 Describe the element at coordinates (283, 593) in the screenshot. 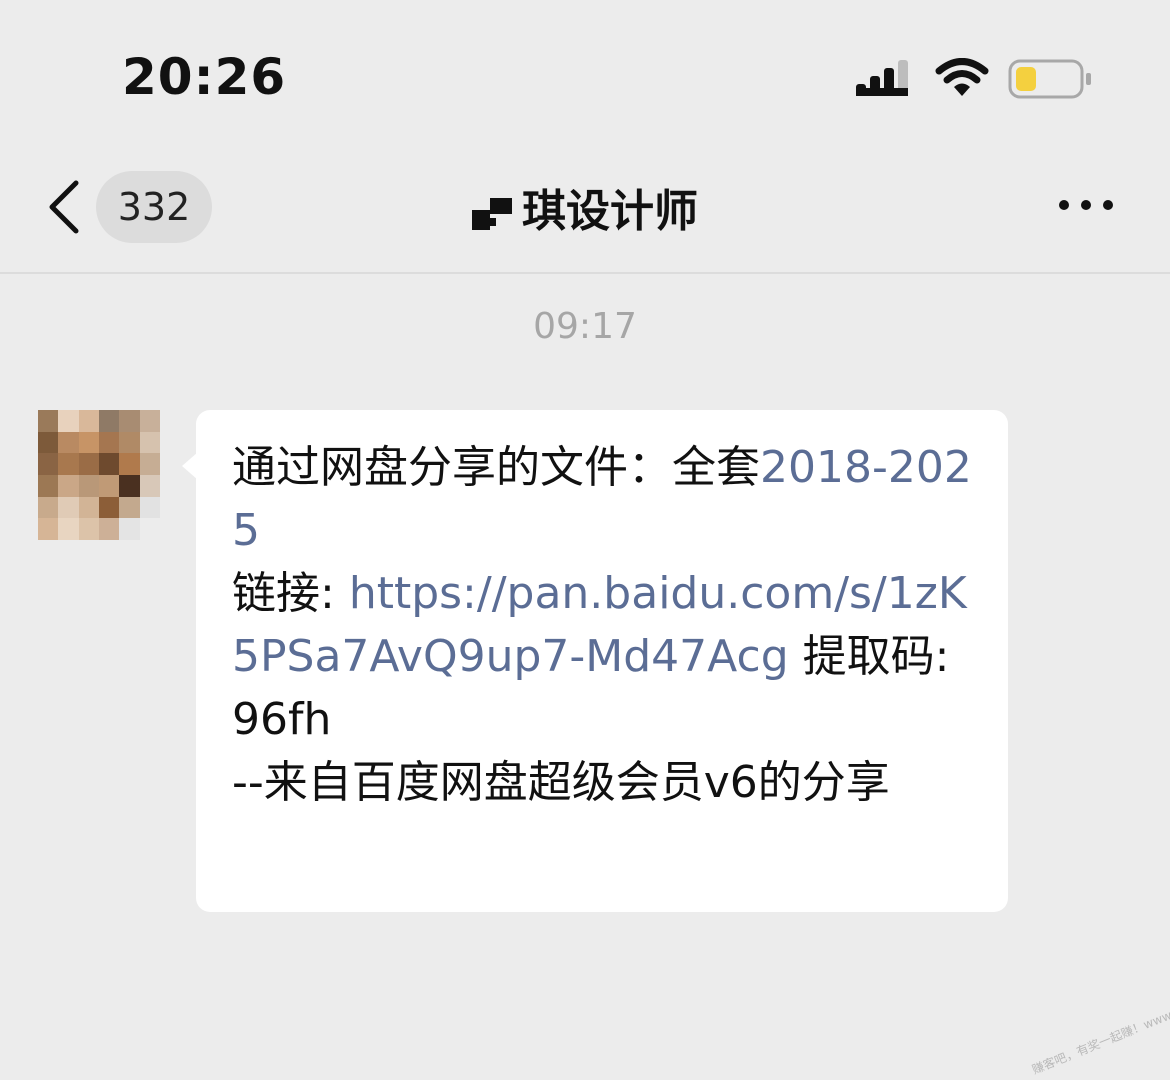

I see `link-prefix-text: 链接:` at that location.